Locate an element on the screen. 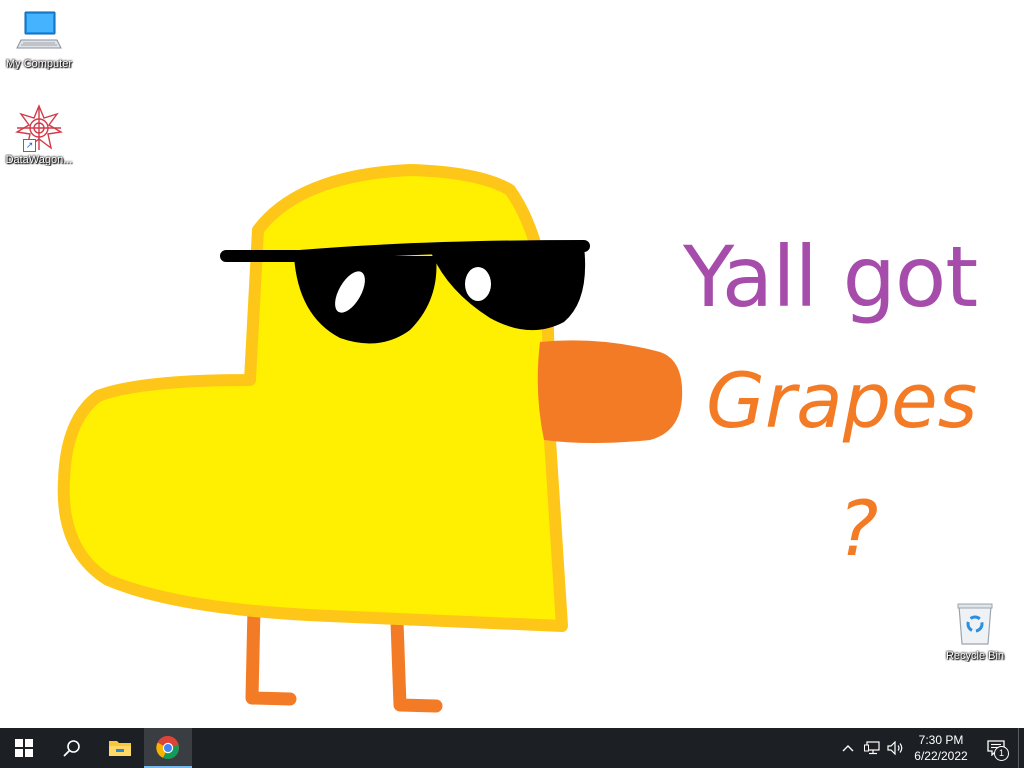 Image resolution: width=1024 pixels, height=768 pixels. search-button is located at coordinates (72, 748).